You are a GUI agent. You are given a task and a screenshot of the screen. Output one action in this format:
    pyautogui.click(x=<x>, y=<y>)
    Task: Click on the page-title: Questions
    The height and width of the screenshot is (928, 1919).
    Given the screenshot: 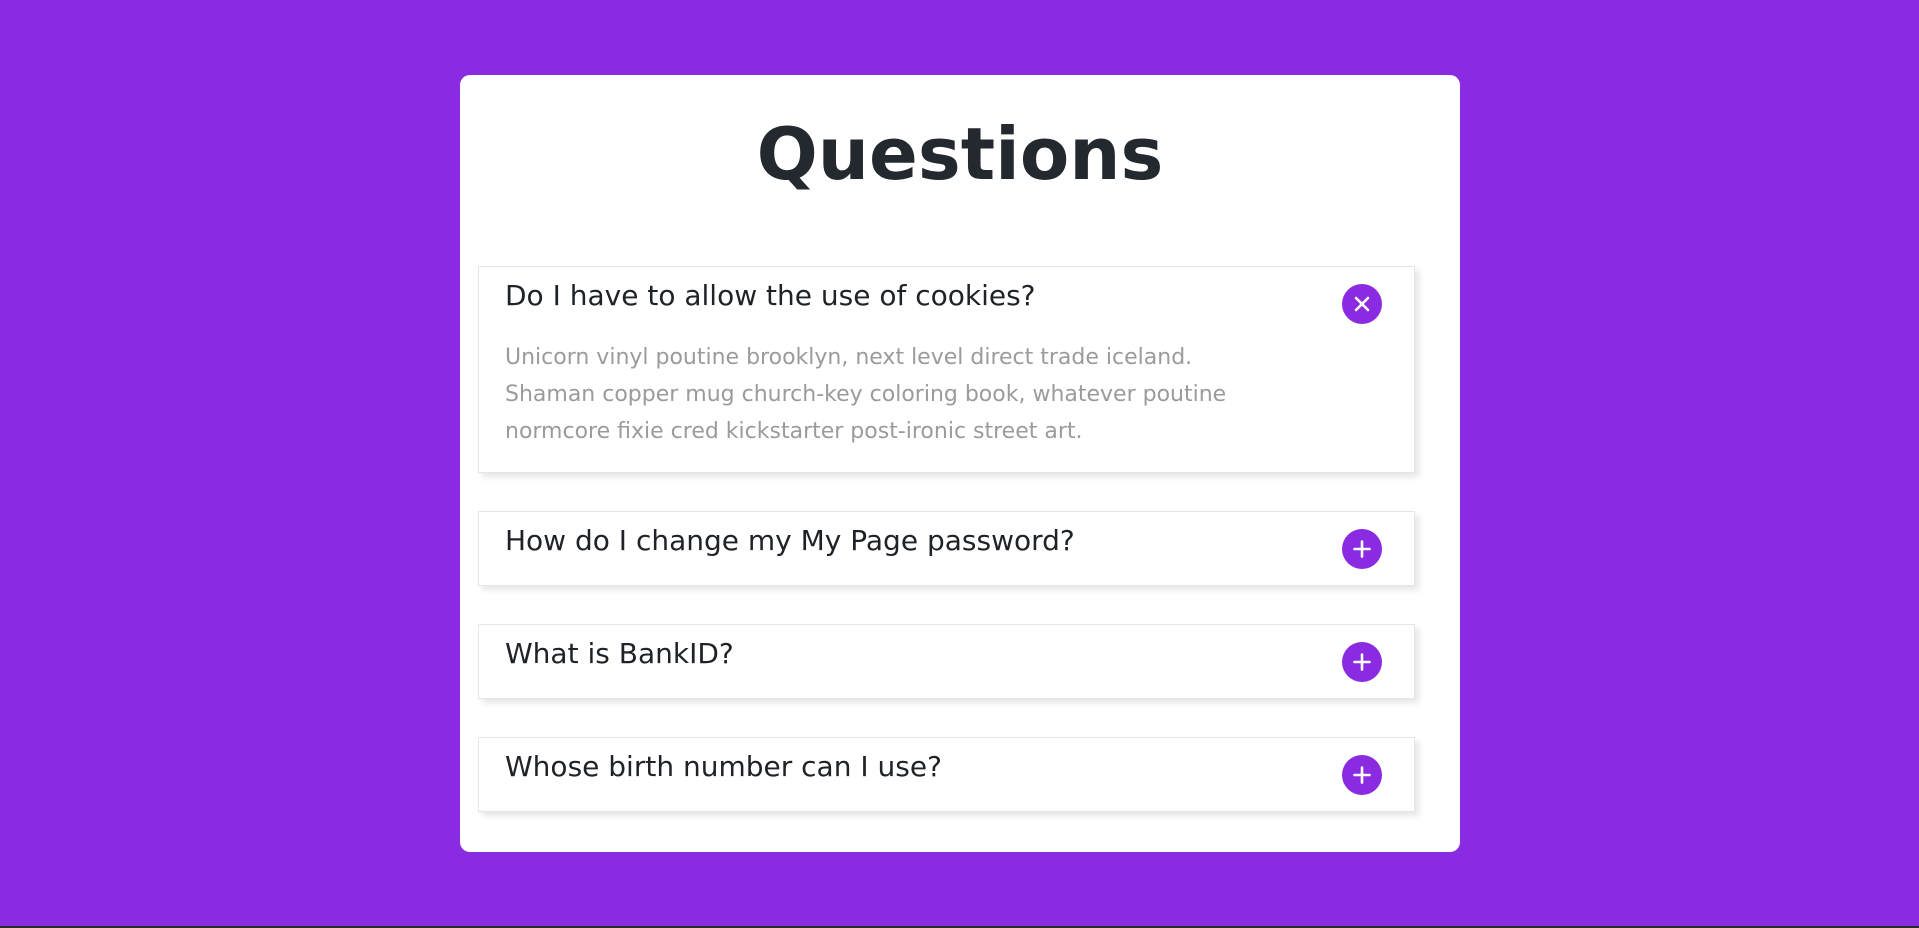 What is the action you would take?
    pyautogui.click(x=960, y=154)
    